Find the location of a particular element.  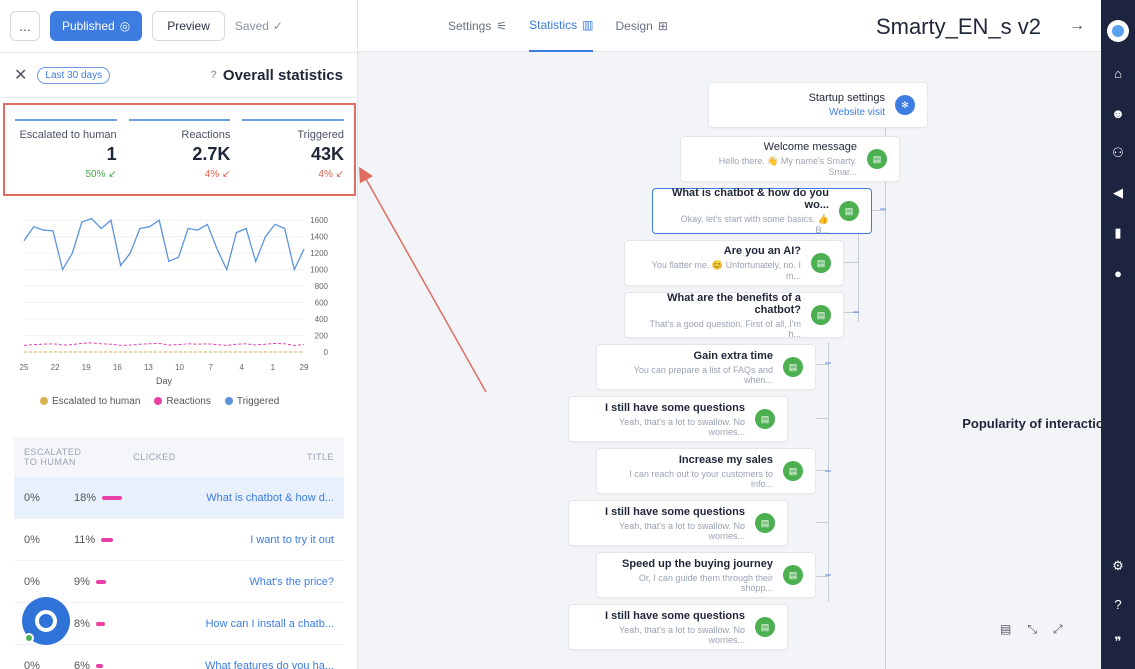

x-axis-label: Day is located at coordinates (164, 381).